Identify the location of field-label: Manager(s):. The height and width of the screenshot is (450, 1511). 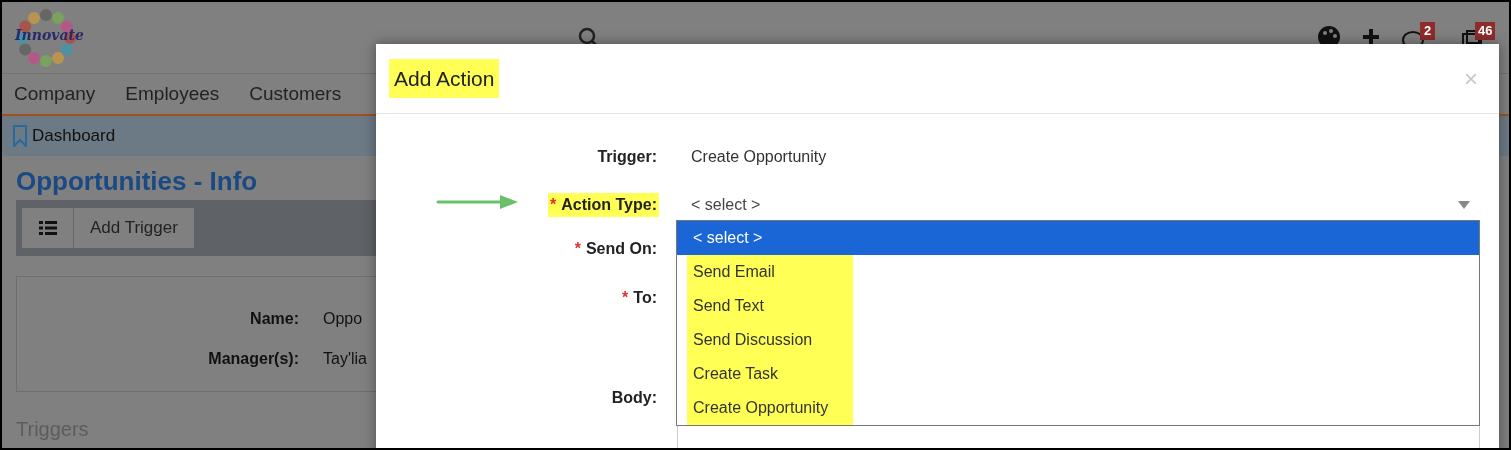
(253, 359).